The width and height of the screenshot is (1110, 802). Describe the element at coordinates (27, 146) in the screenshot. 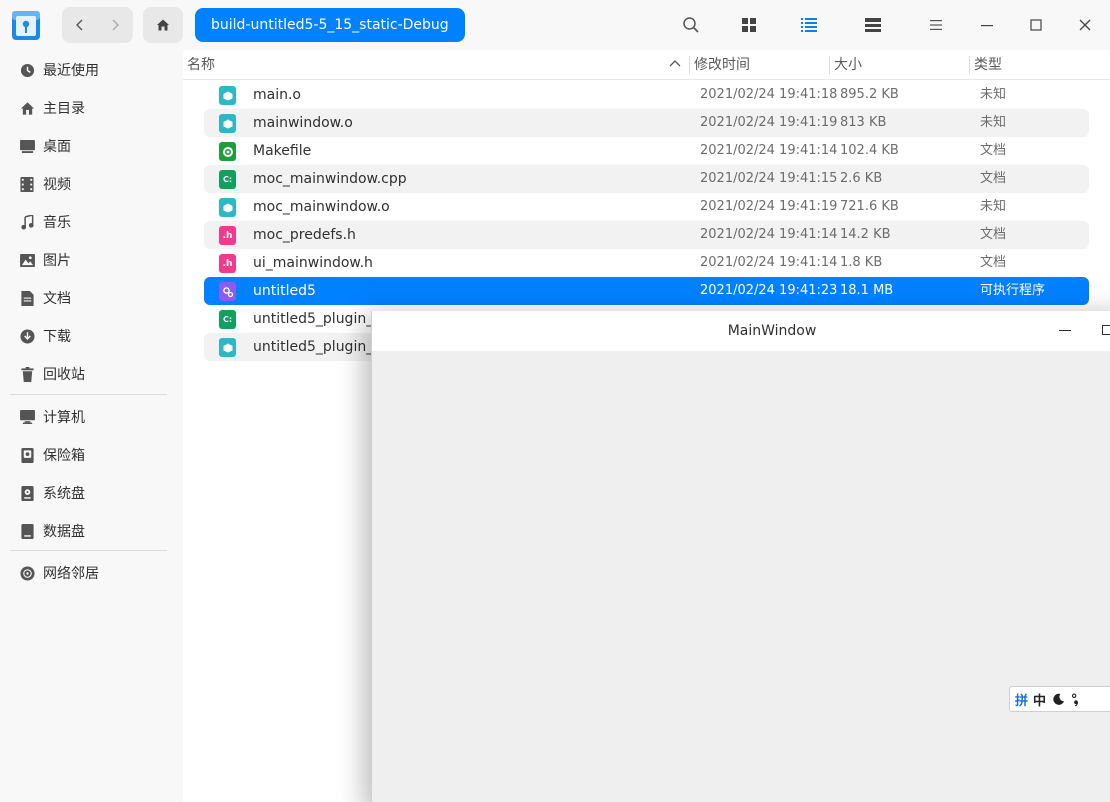

I see `desktop-icon` at that location.